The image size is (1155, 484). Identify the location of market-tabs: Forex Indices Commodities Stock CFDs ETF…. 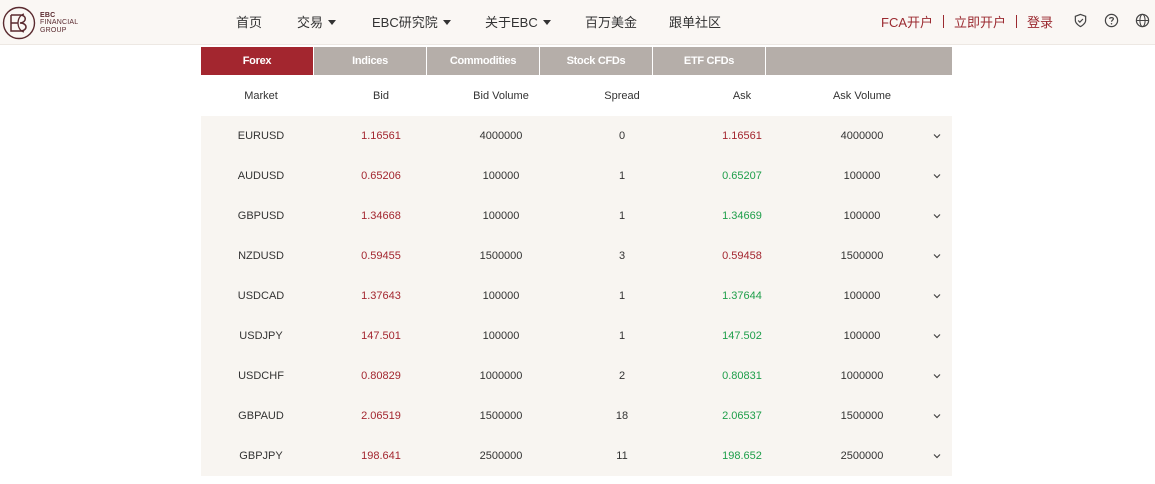
(576, 61).